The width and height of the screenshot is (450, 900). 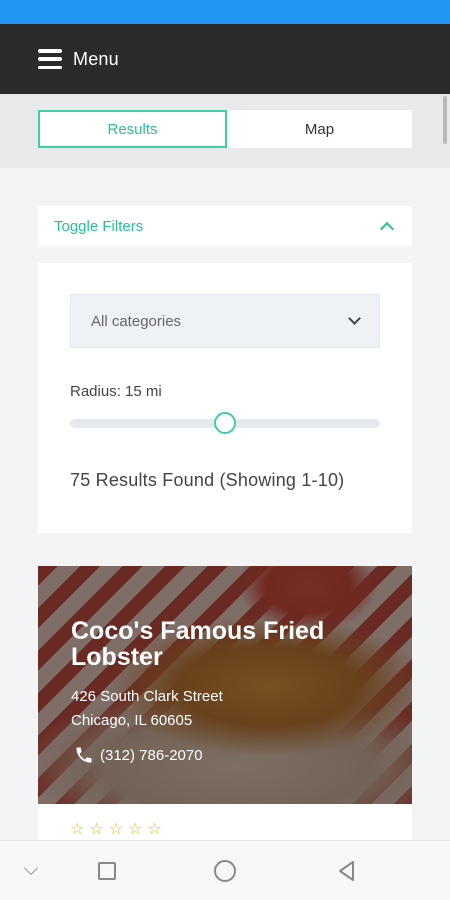 I want to click on view-toggle-bar: Results Map, so click(x=225, y=131).